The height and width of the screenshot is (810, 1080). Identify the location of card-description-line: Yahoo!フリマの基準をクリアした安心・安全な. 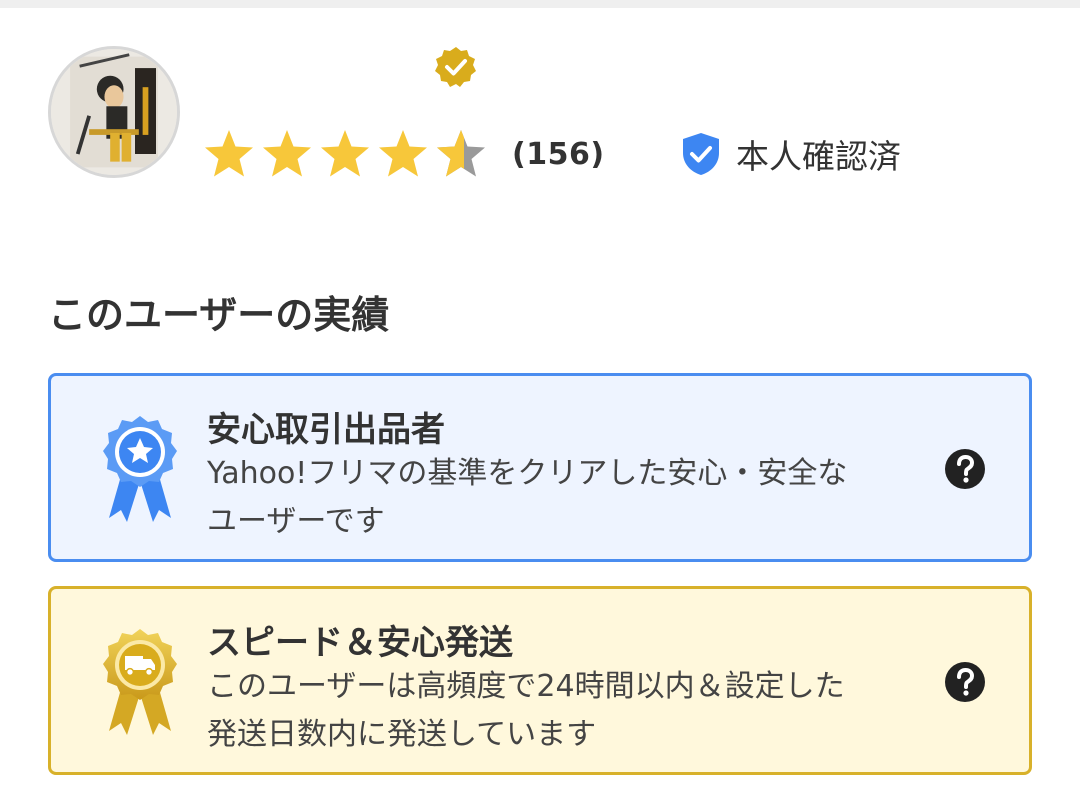
(527, 473).